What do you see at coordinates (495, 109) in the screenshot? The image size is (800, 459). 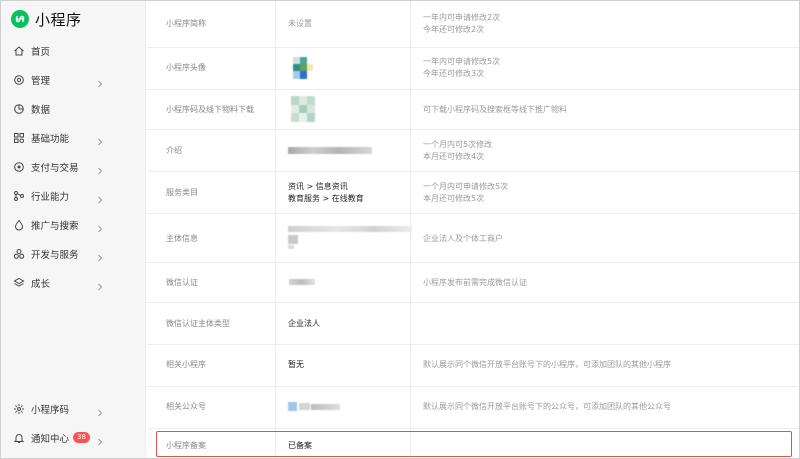 I see `row-desc: 可下载小程序码及搜索框等线下推广物料` at bounding box center [495, 109].